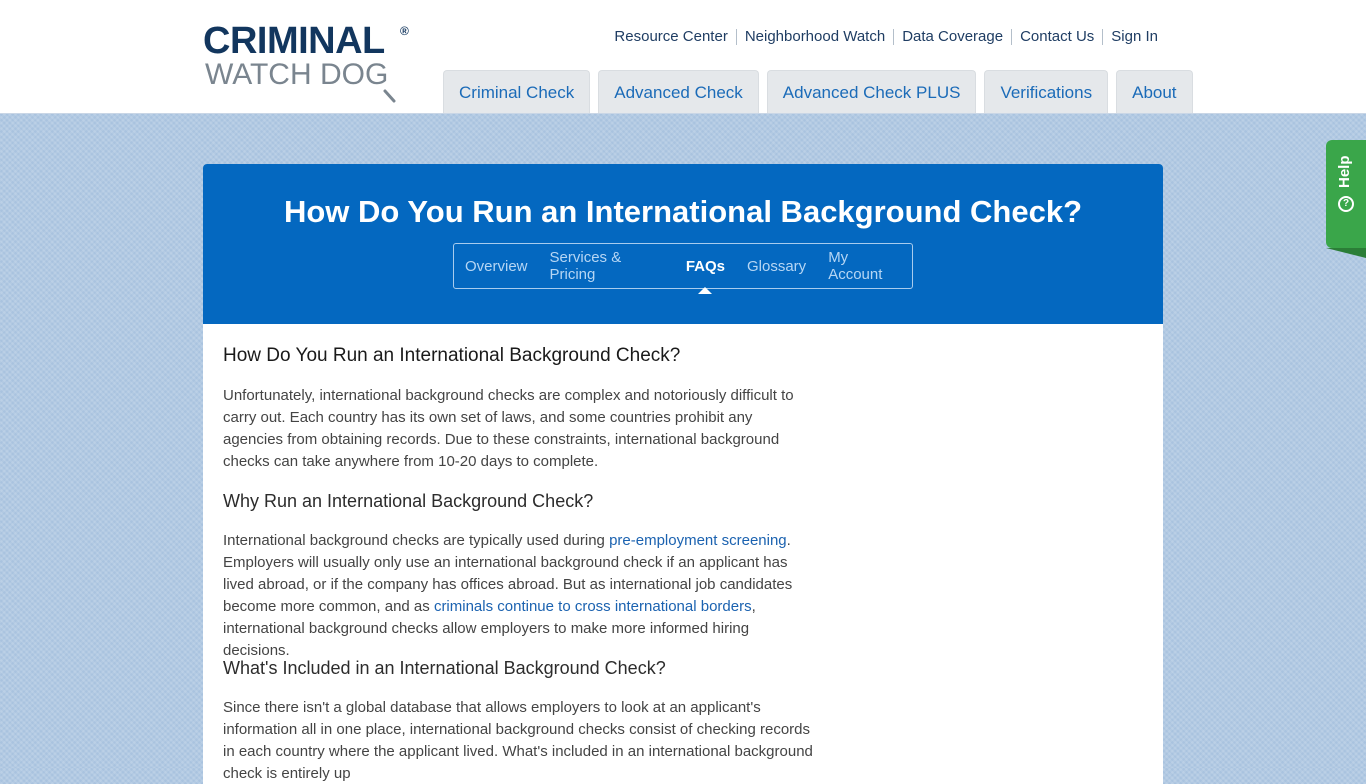  Describe the element at coordinates (814, 37) in the screenshot. I see `utility-link-neighborhood-watch: Neighborhood Watch` at that location.